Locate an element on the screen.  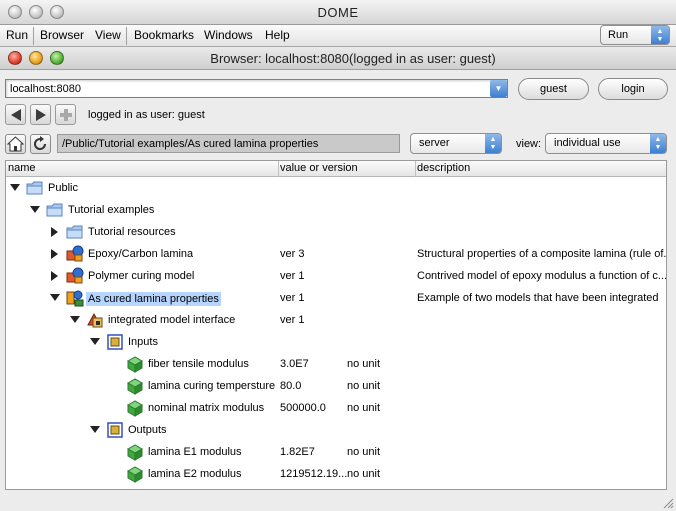
menu-bookmarks: Bookmarks is located at coordinates (164, 35).